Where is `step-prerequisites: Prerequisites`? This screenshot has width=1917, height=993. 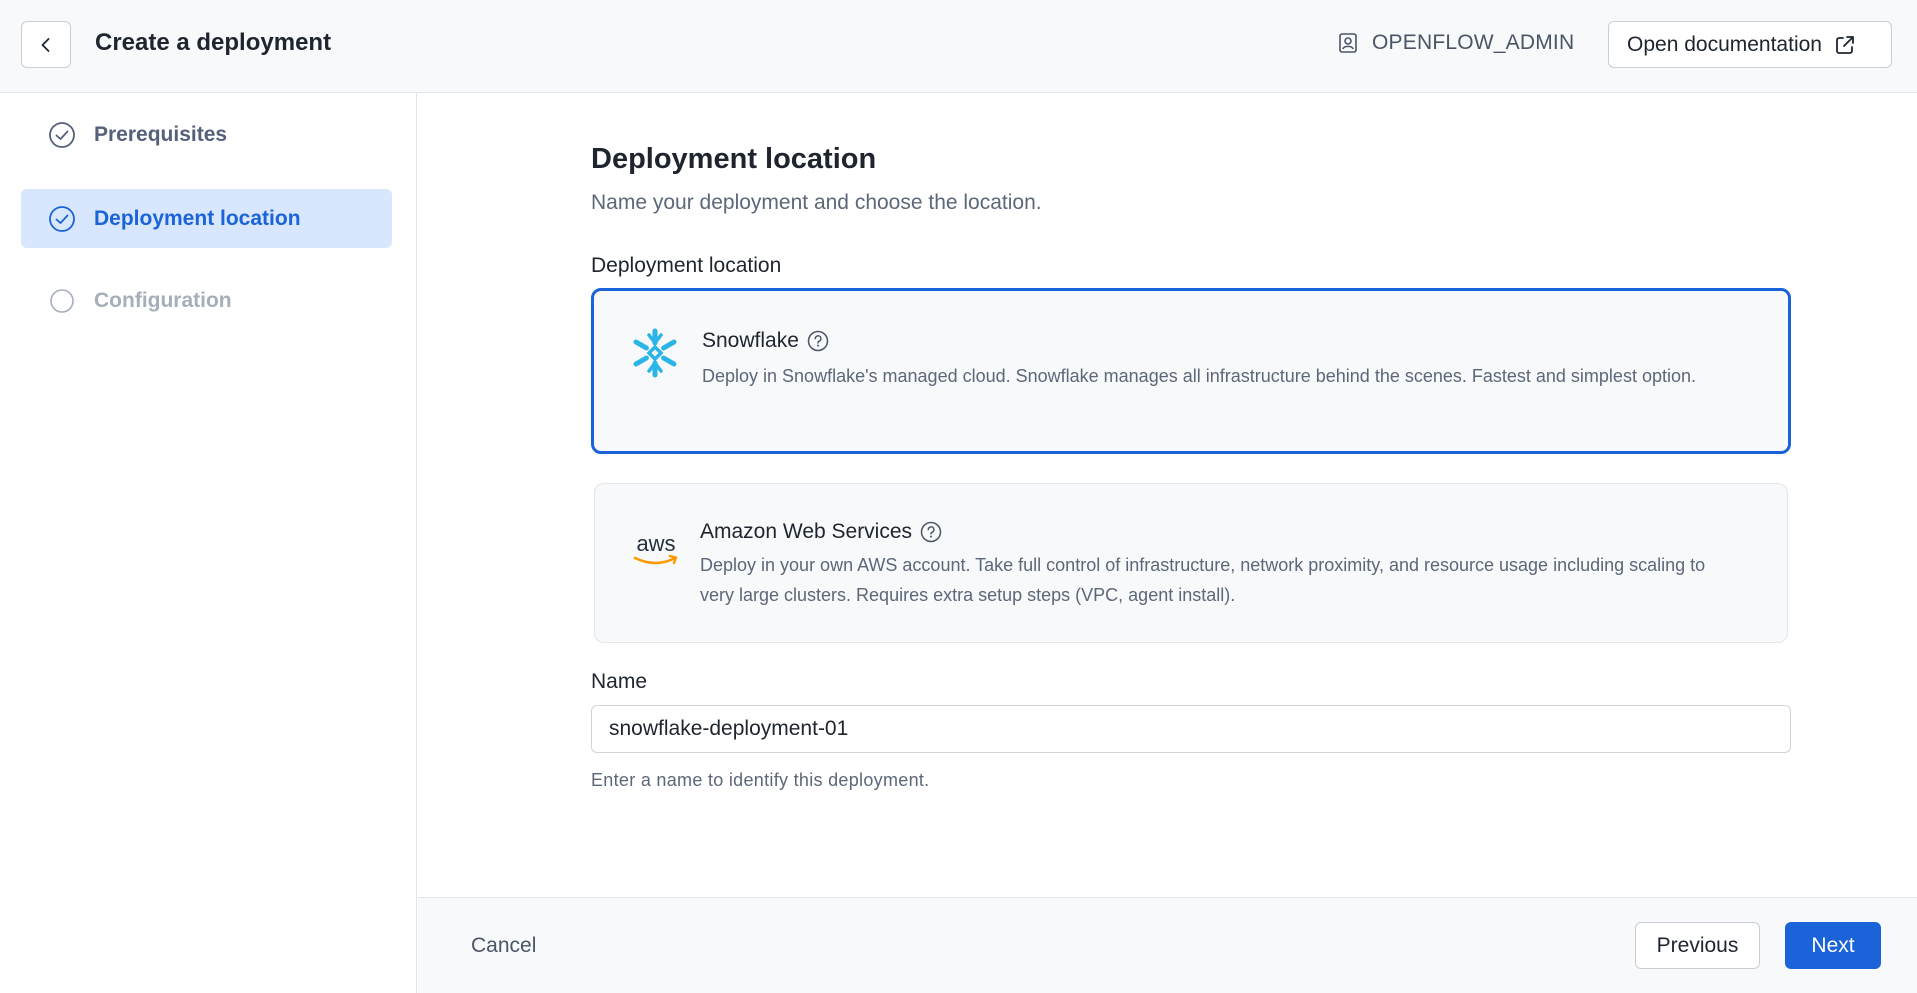
step-prerequisites: Prerequisites is located at coordinates (206, 134).